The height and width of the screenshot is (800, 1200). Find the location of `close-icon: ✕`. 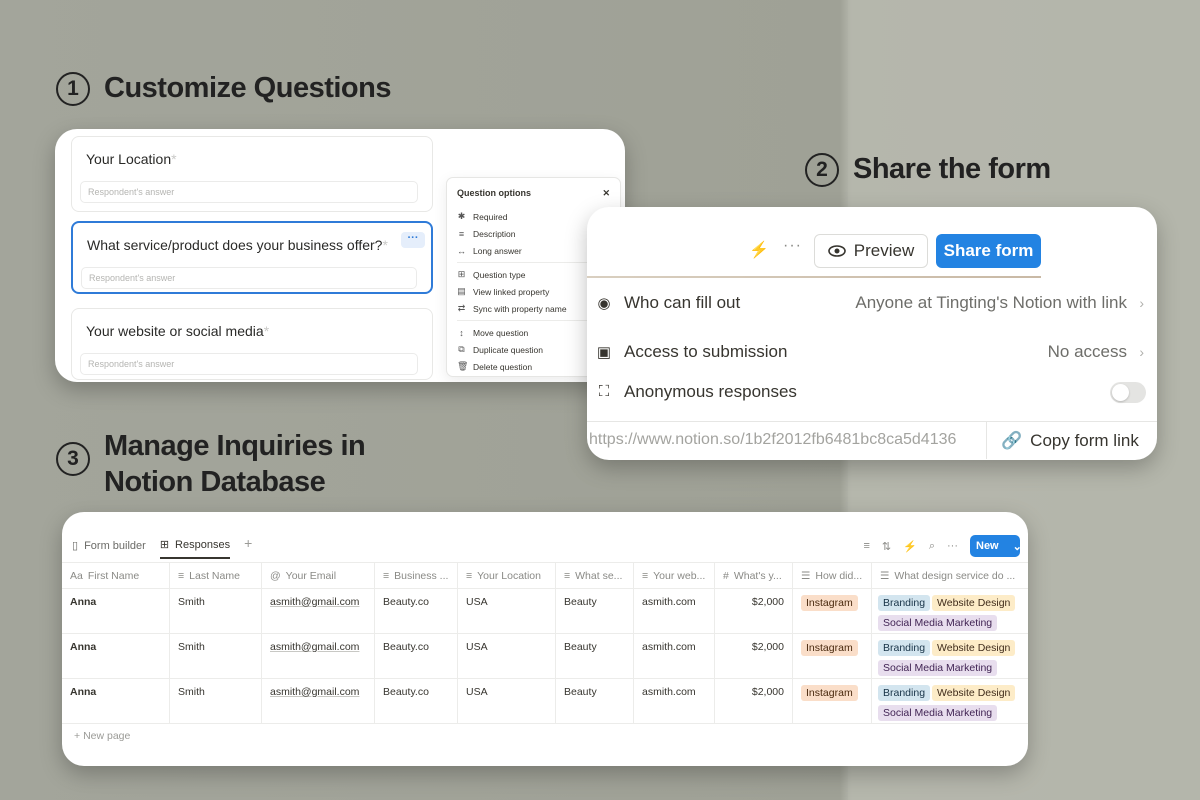

close-icon: ✕ is located at coordinates (606, 193).